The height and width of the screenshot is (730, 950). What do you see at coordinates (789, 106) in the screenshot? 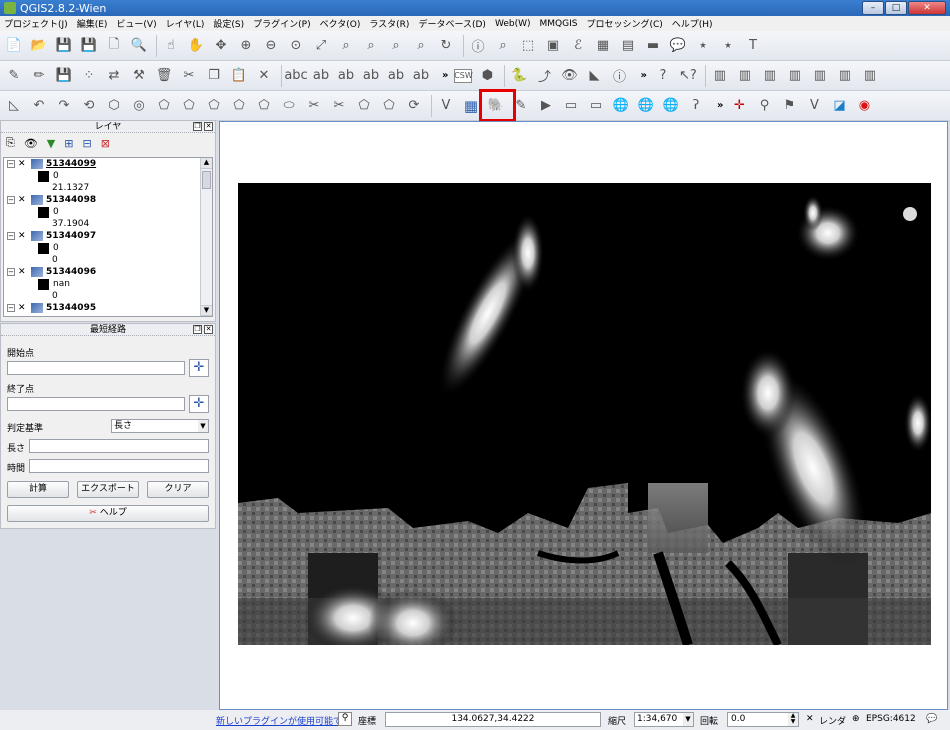
I see `gps-icon: ⚑` at bounding box center [789, 106].